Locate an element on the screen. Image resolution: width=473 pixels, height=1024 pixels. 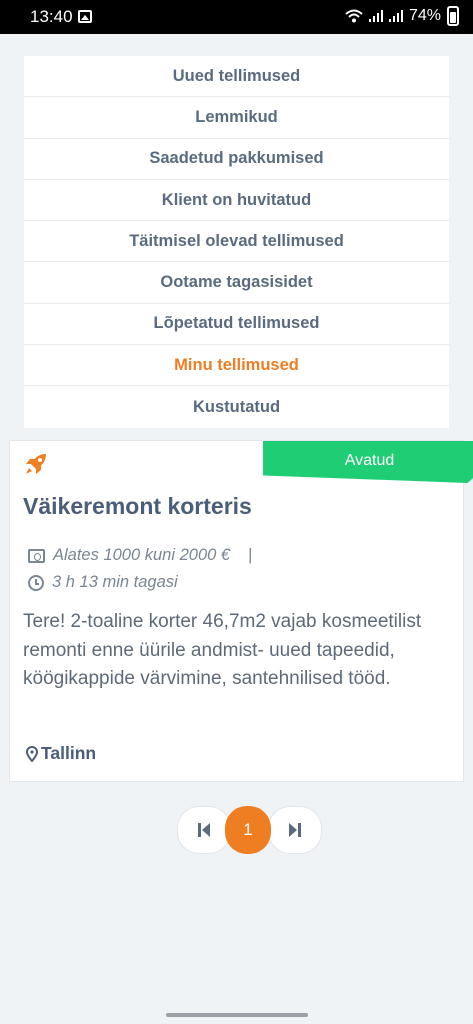
first-page-icon is located at coordinates (204, 830).